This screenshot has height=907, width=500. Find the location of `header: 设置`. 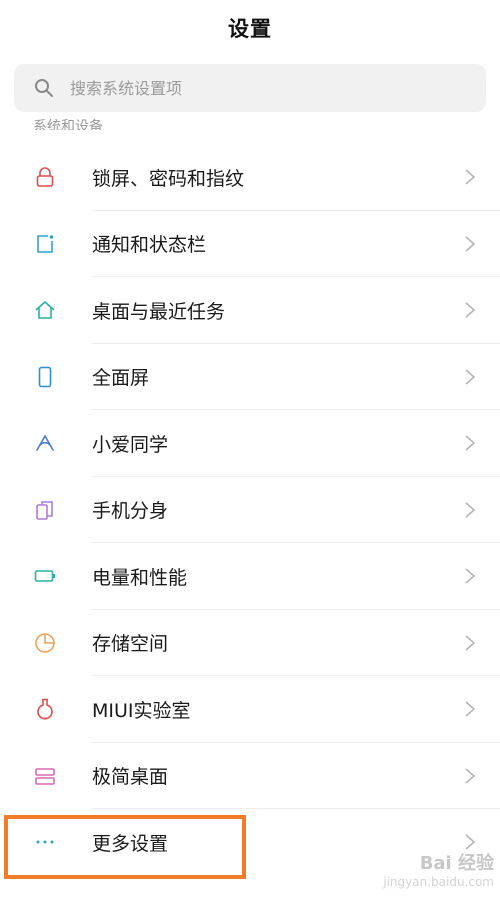

header: 设置 is located at coordinates (250, 28).